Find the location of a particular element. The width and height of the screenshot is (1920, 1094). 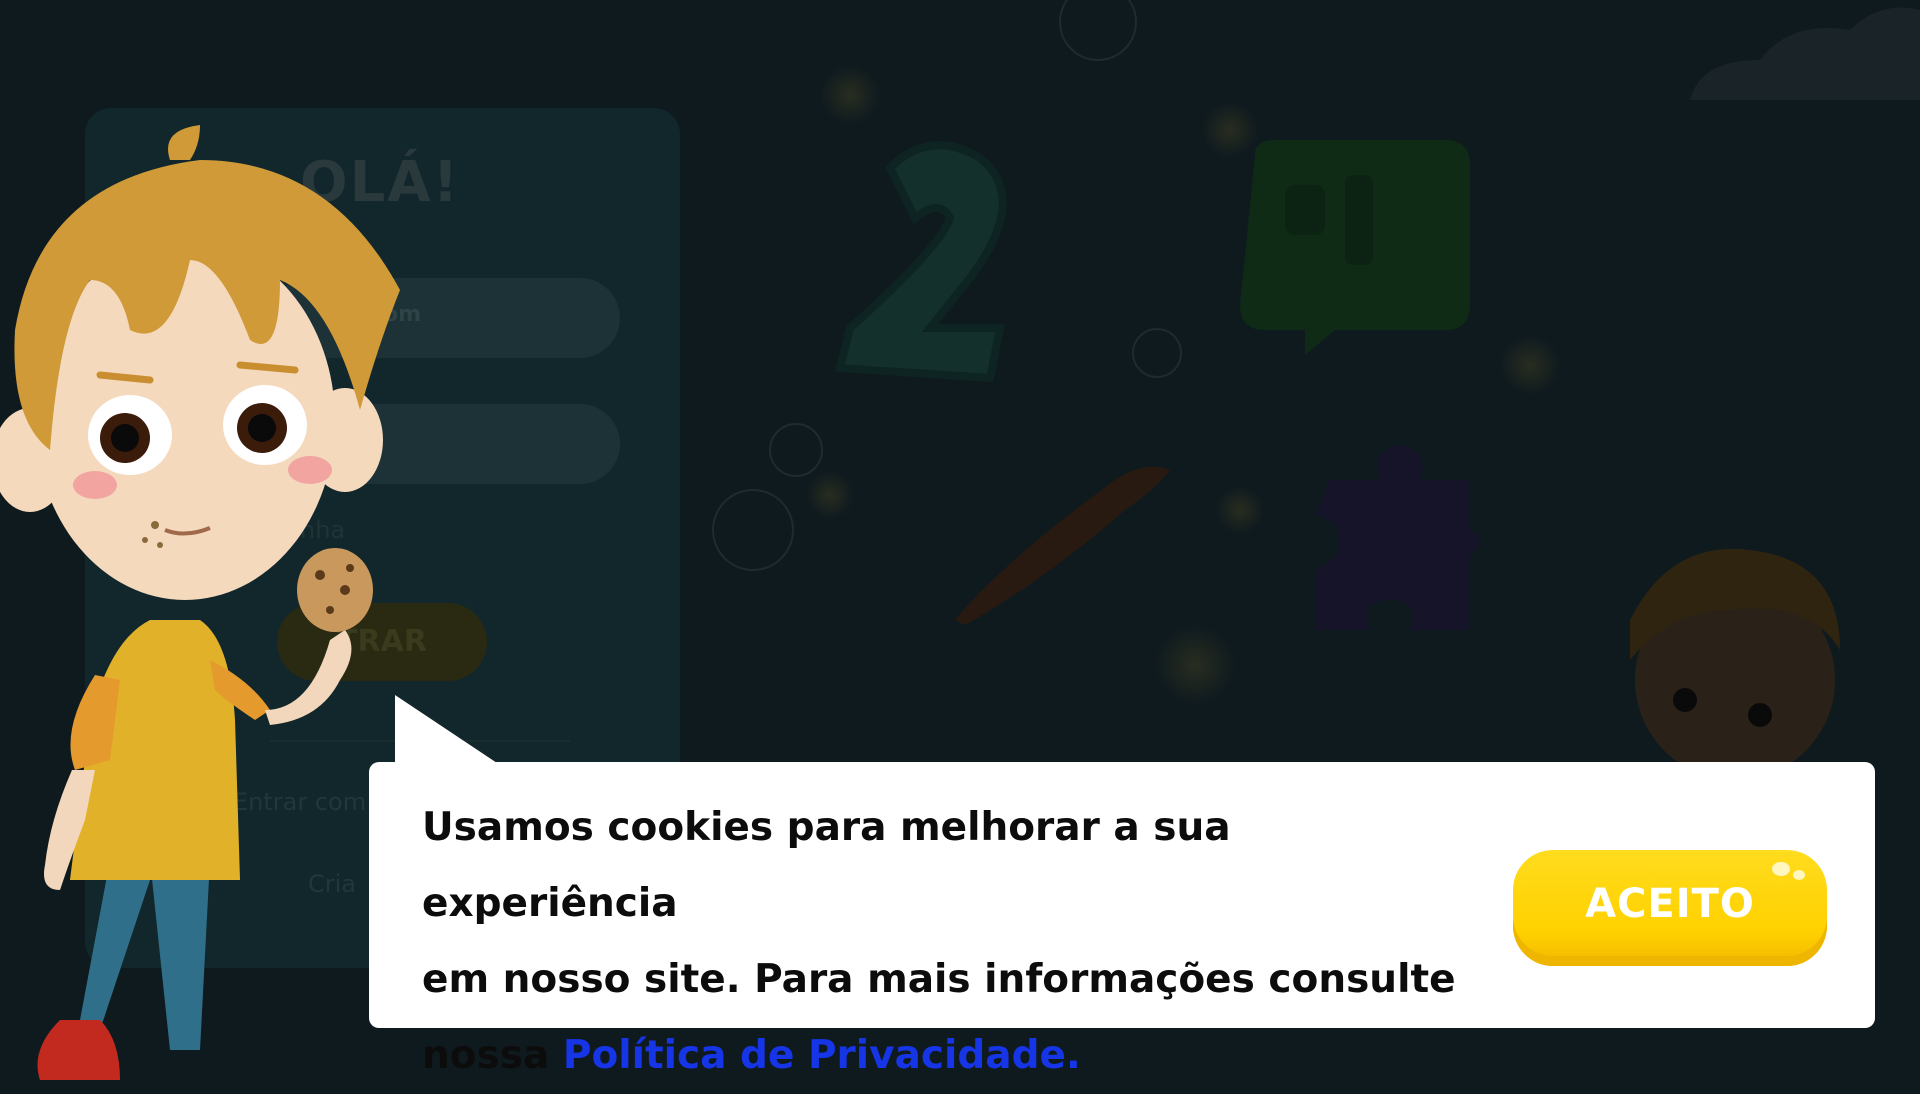

puzzle-piece-icon is located at coordinates (1397, 537).